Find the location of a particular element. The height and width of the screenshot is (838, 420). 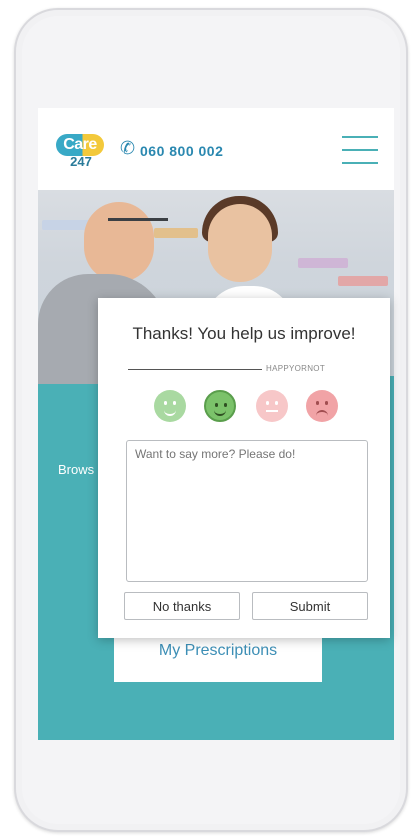

submit-button: Submit is located at coordinates (310, 606).